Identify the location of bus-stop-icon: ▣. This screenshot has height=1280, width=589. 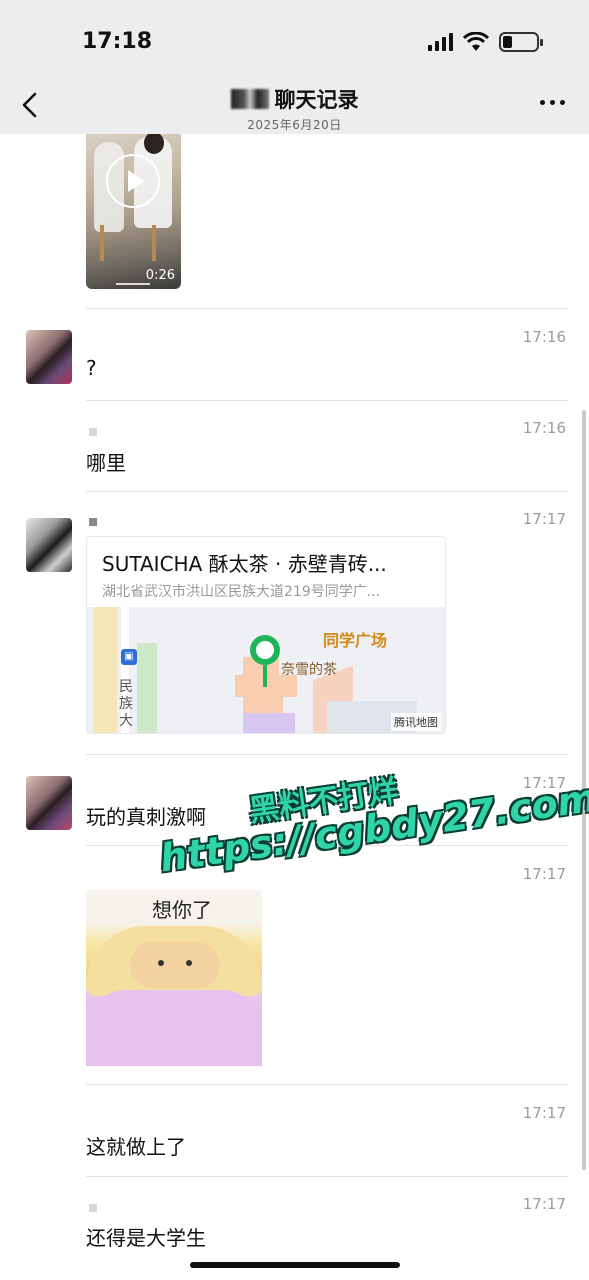
(129, 657).